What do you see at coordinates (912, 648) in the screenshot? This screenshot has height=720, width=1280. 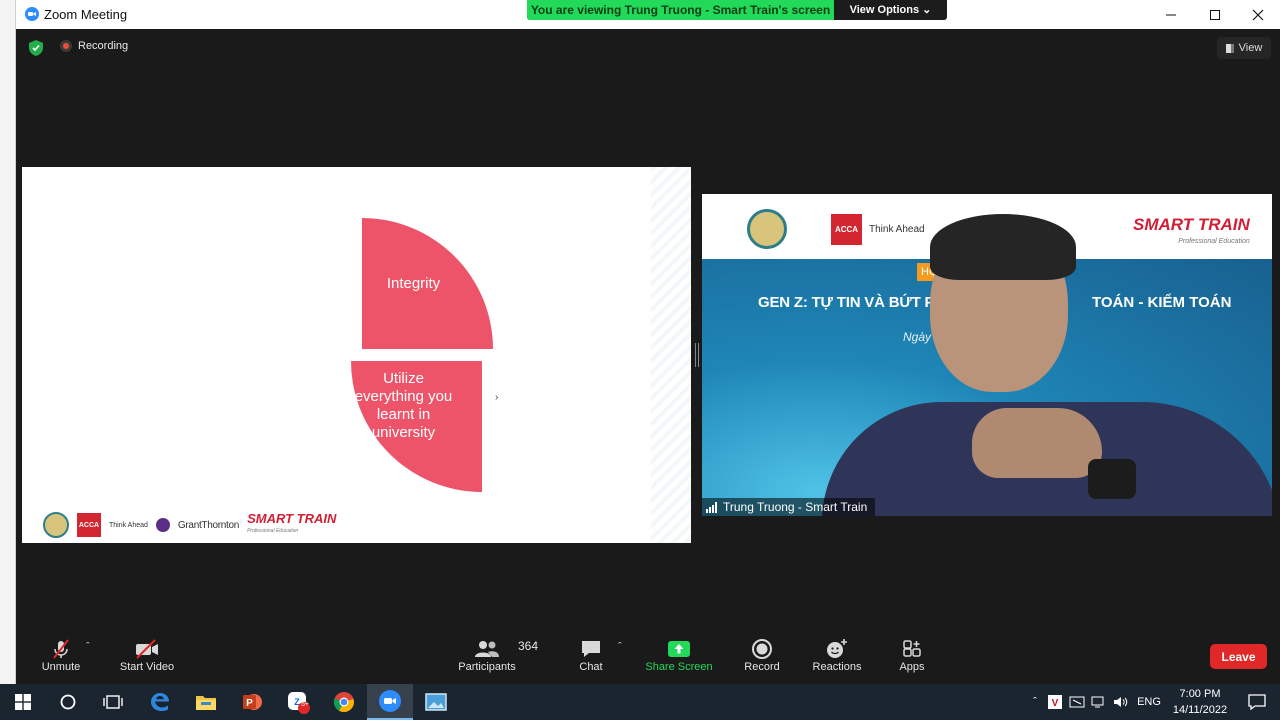 I see `apps-icon` at bounding box center [912, 648].